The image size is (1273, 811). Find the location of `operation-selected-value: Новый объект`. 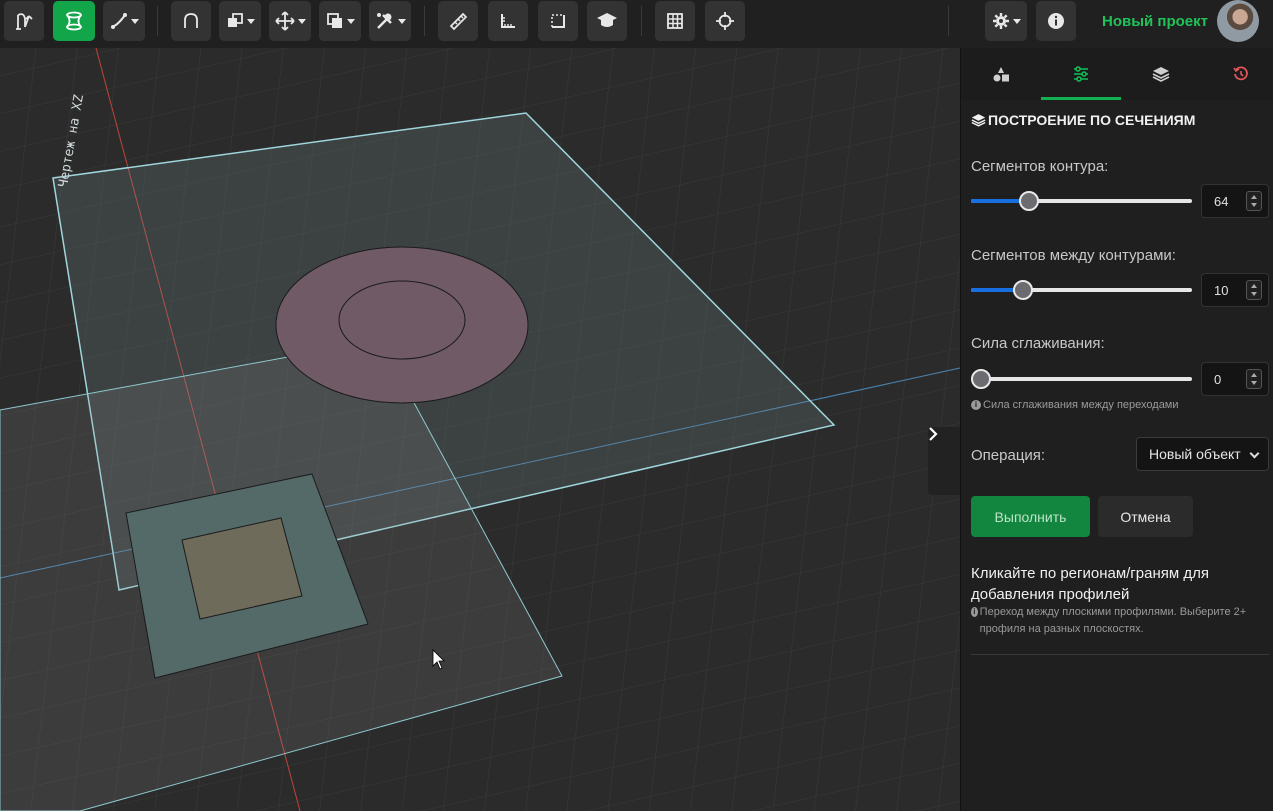

operation-selected-value: Новый объект is located at coordinates (1195, 454).